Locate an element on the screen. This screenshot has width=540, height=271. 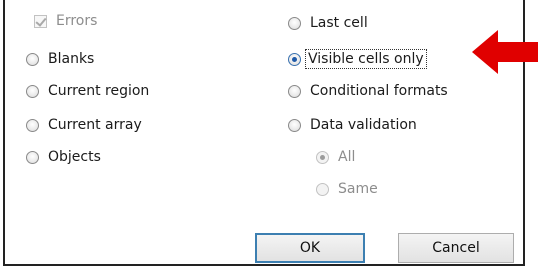
blanks-option: Blanks is located at coordinates (60, 59).